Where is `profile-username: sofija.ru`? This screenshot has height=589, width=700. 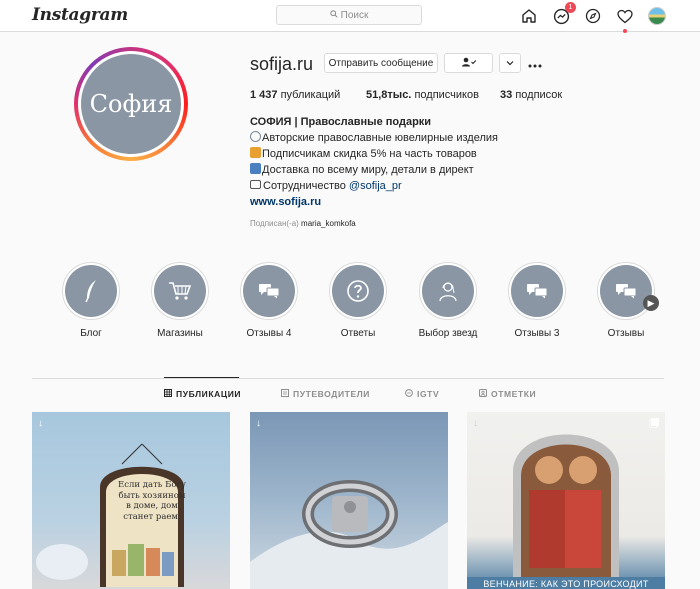 profile-username: sofija.ru is located at coordinates (282, 64).